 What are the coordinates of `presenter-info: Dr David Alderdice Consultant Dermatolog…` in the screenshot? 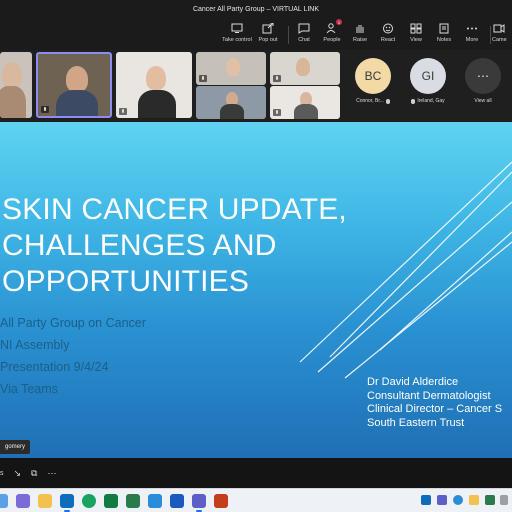 It's located at (434, 403).